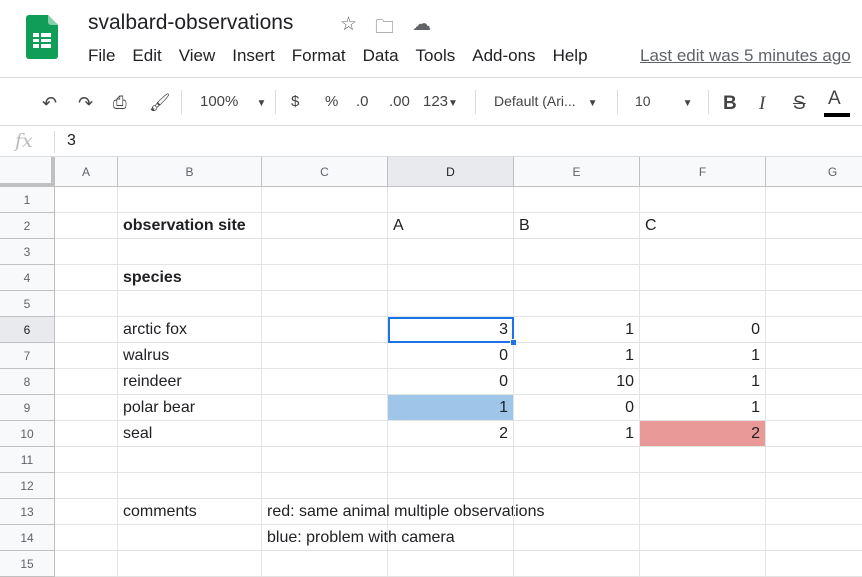 This screenshot has height=577, width=862. Describe the element at coordinates (703, 408) in the screenshot. I see `cell-f9: 1` at that location.